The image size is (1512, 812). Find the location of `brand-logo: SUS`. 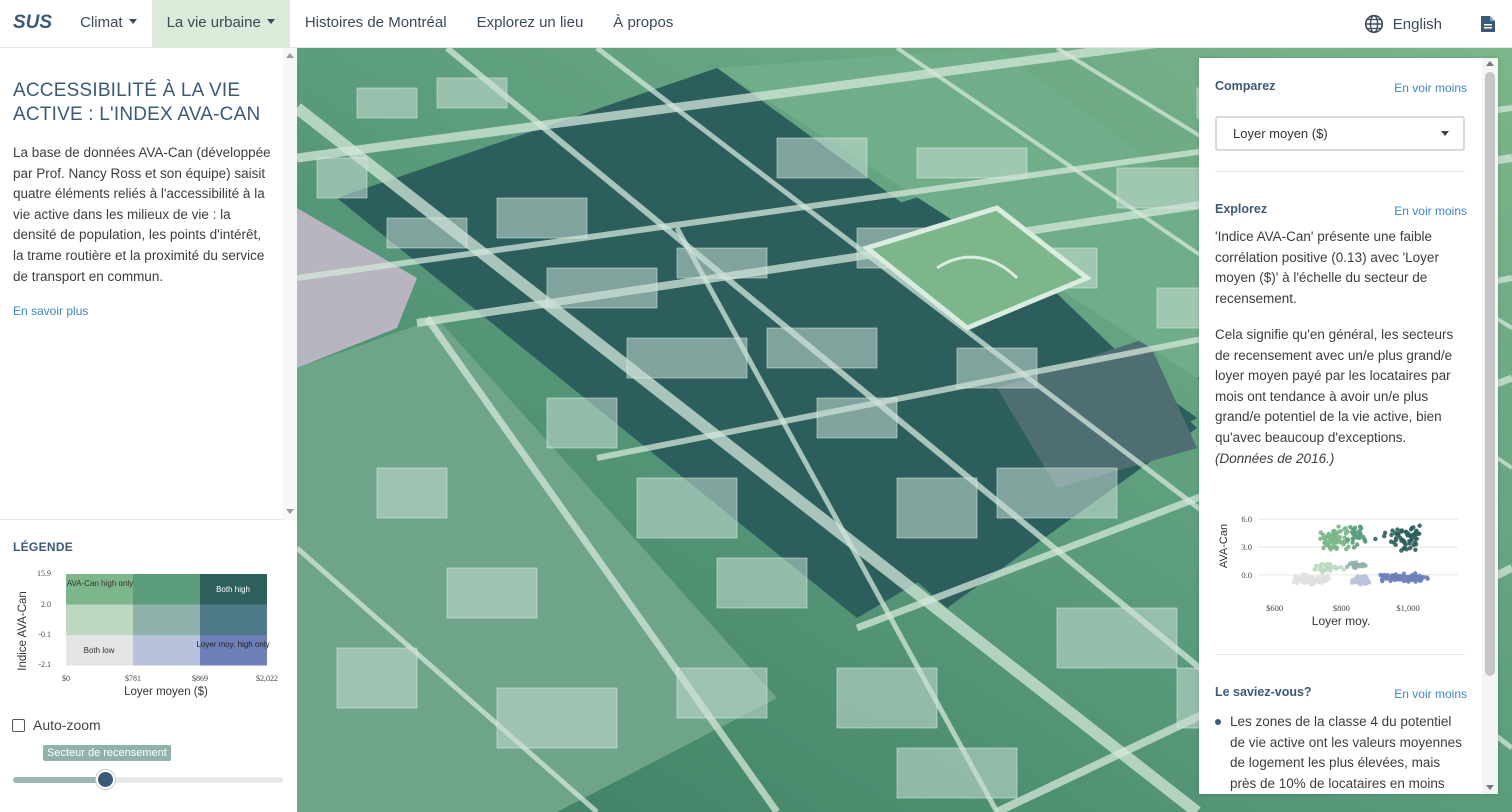

brand-logo: SUS is located at coordinates (32, 24).